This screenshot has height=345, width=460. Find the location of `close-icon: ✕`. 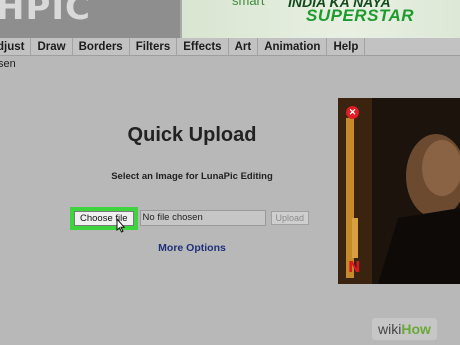

close-icon: ✕ is located at coordinates (352, 112).